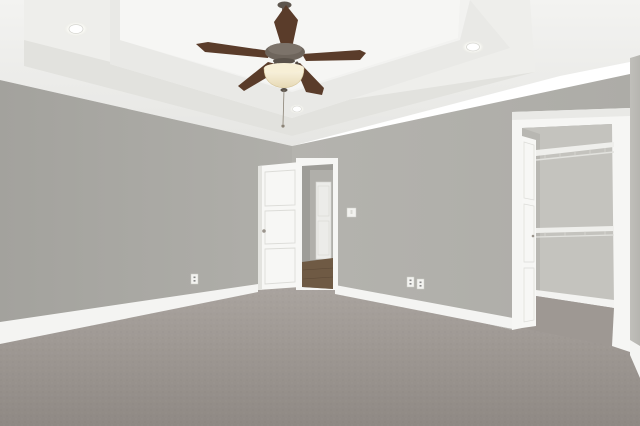  What do you see at coordinates (571, 230) in the screenshot?
I see `closet-doorway` at bounding box center [571, 230].